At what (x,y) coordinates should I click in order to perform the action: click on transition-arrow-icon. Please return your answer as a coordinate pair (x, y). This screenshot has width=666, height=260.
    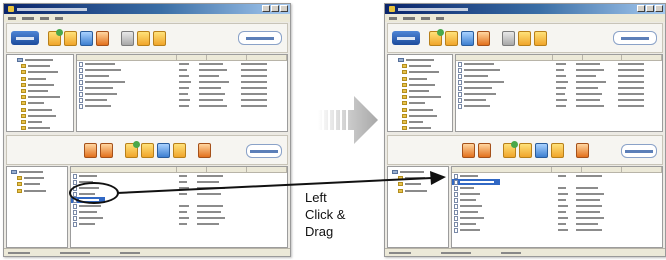
    Looking at the image, I should click on (348, 120).